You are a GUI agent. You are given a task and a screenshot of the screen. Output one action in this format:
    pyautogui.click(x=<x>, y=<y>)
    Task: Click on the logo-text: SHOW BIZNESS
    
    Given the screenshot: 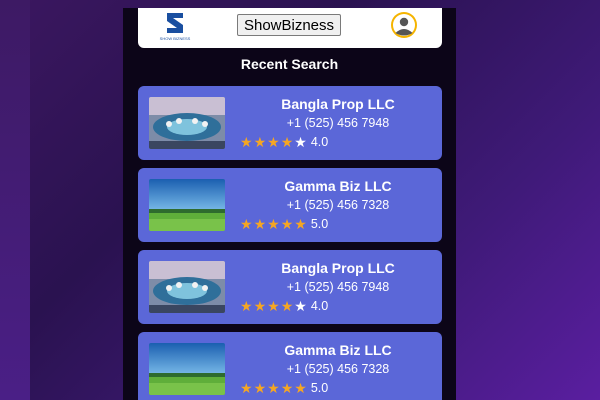 What is the action you would take?
    pyautogui.click(x=175, y=38)
    